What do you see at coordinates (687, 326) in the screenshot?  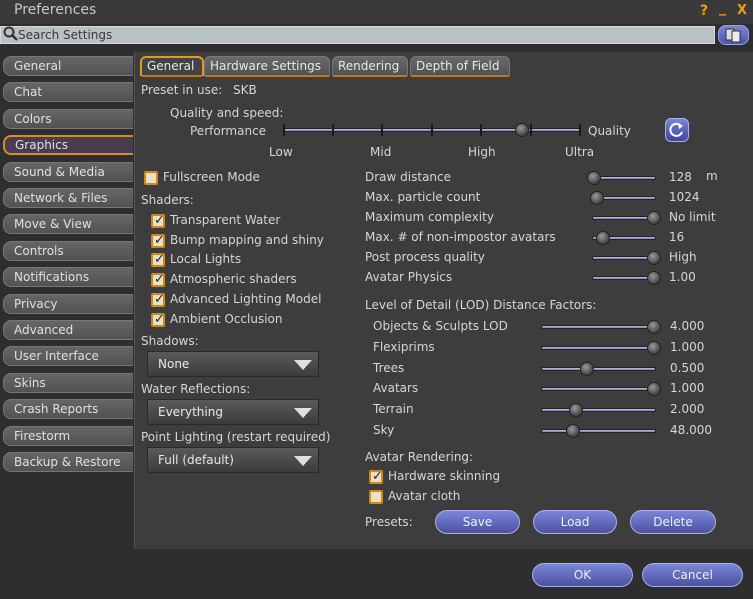 I see `lod-factor-value: 4.000` at bounding box center [687, 326].